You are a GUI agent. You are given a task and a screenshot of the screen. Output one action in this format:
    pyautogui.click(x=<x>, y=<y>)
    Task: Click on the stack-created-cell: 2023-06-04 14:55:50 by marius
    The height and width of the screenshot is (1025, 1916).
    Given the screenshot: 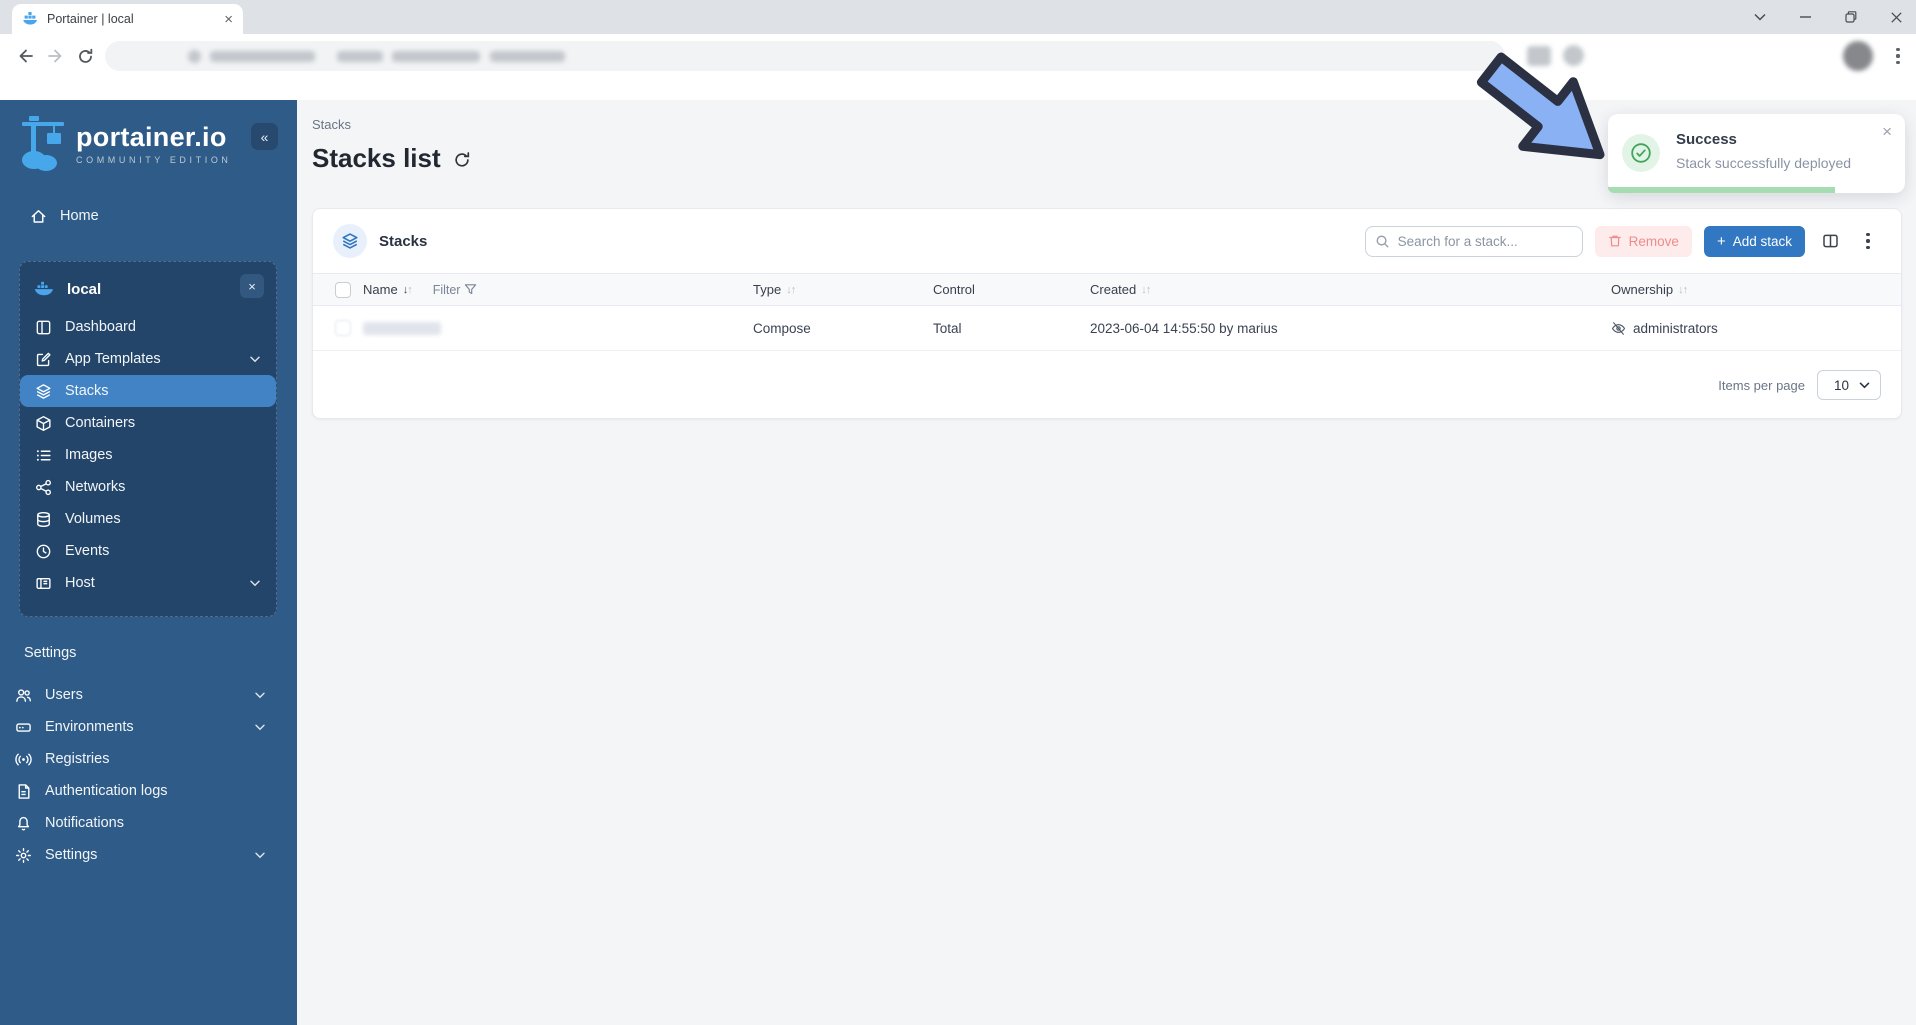 What is the action you would take?
    pyautogui.click(x=1184, y=328)
    